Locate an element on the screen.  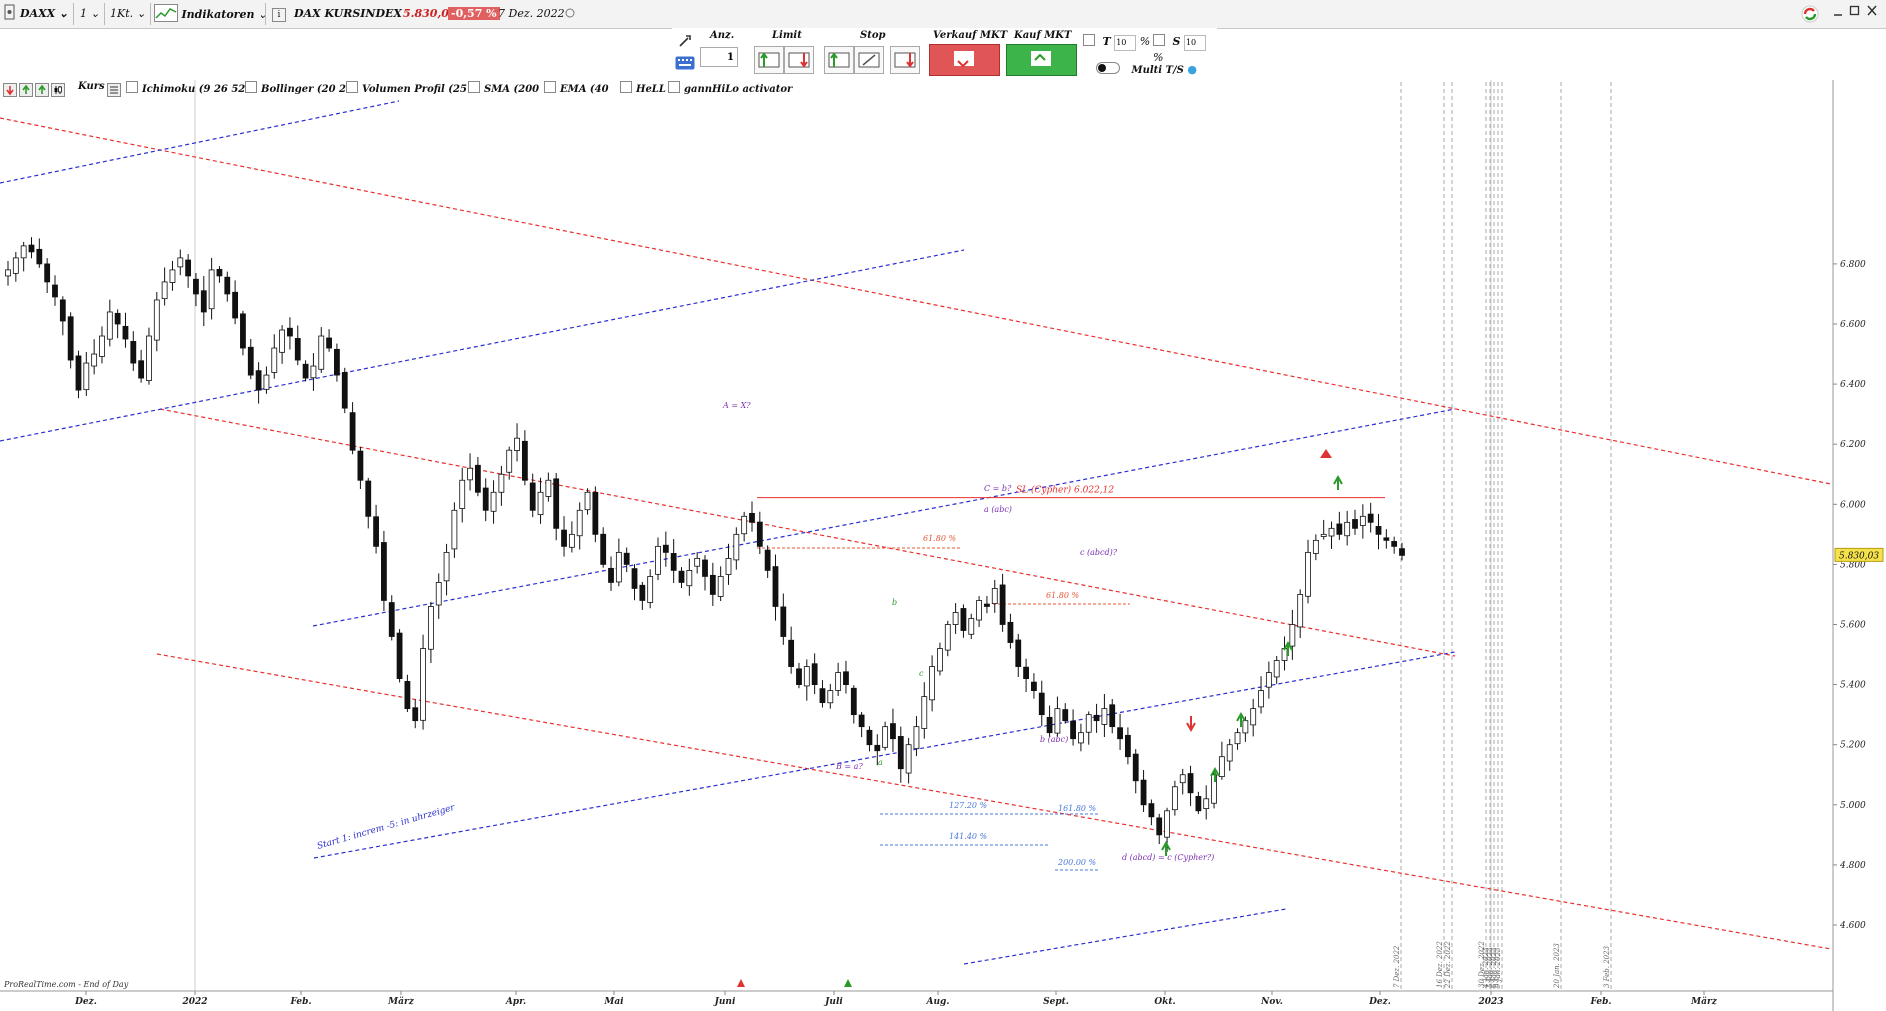
trailing-t-control: T % is located at coordinates (1116, 42).